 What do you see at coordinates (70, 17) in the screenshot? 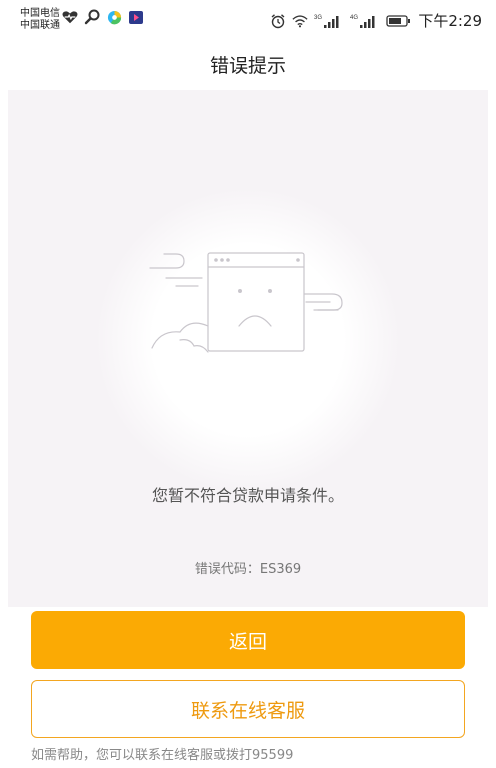
I see `heart-rate-icon` at bounding box center [70, 17].